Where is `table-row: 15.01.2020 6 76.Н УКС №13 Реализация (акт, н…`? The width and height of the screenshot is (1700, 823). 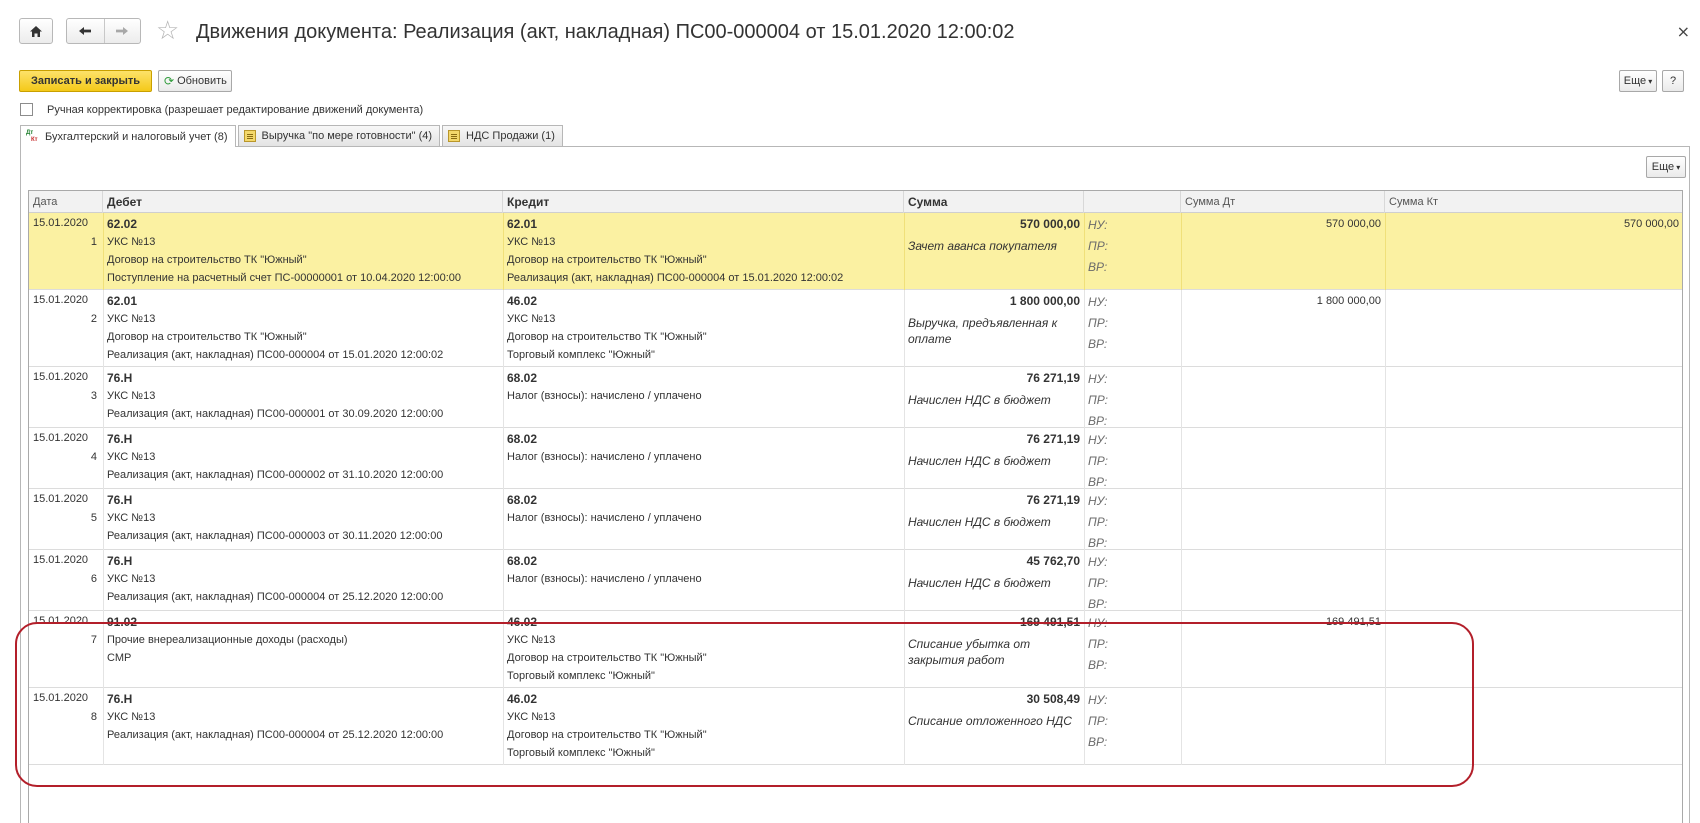 table-row: 15.01.2020 6 76.Н УКС №13 Реализация (акт, н… is located at coordinates (855, 580).